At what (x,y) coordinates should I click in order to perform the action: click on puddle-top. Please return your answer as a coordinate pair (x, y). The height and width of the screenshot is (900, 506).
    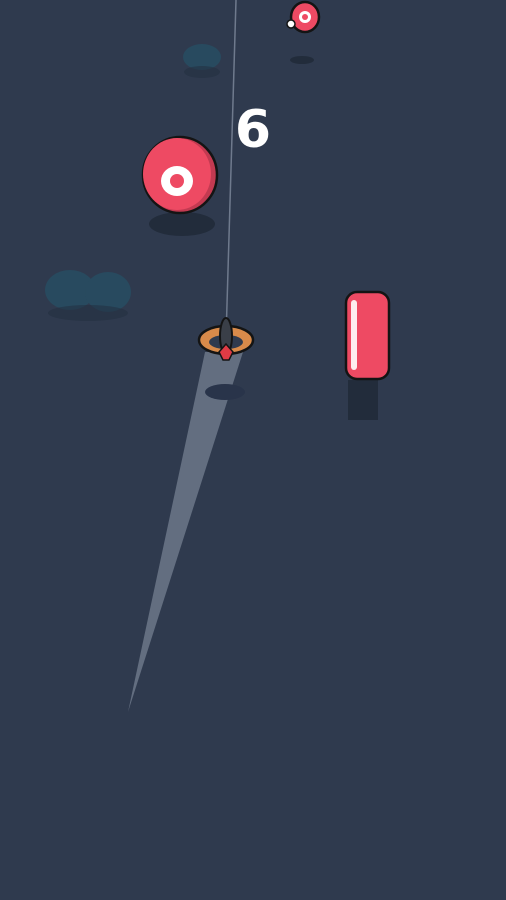
    Looking at the image, I should click on (202, 61).